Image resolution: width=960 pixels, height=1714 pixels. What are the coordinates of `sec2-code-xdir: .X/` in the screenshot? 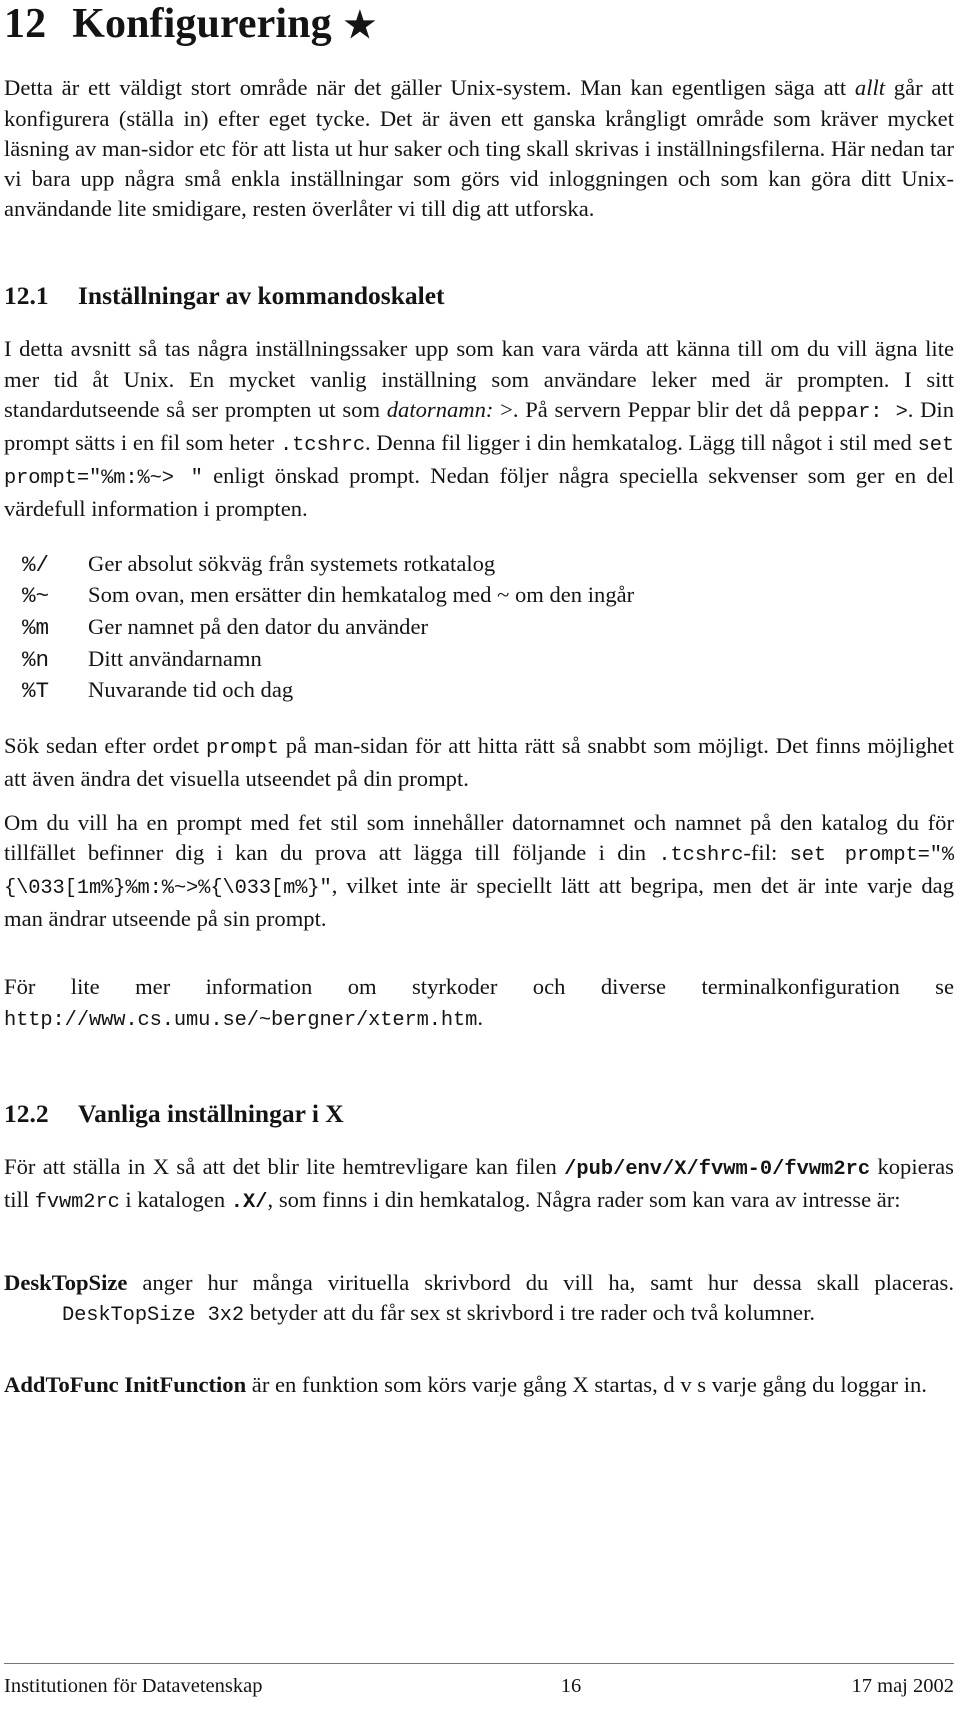 It's located at (249, 1203).